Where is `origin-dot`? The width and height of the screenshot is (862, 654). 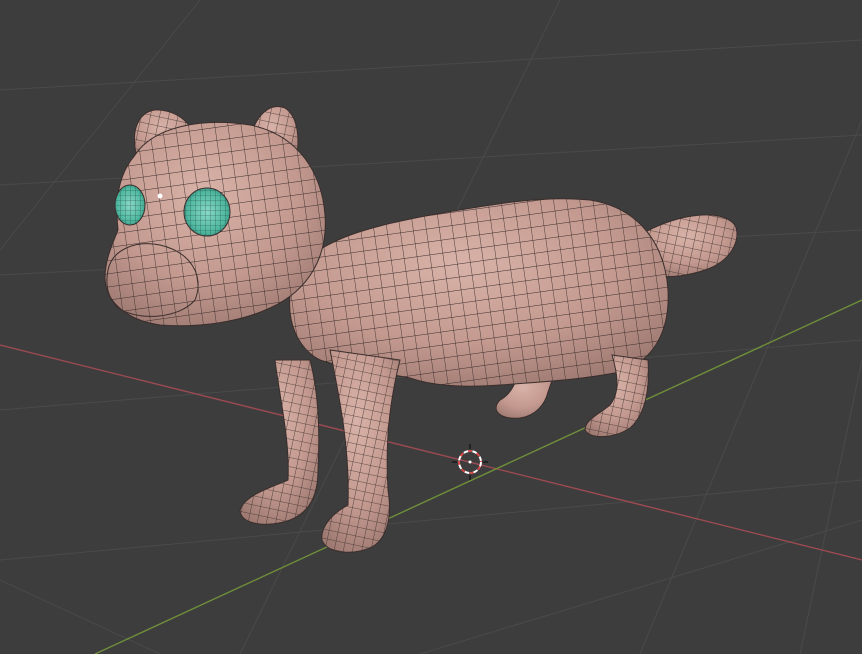
origin-dot is located at coordinates (160, 196).